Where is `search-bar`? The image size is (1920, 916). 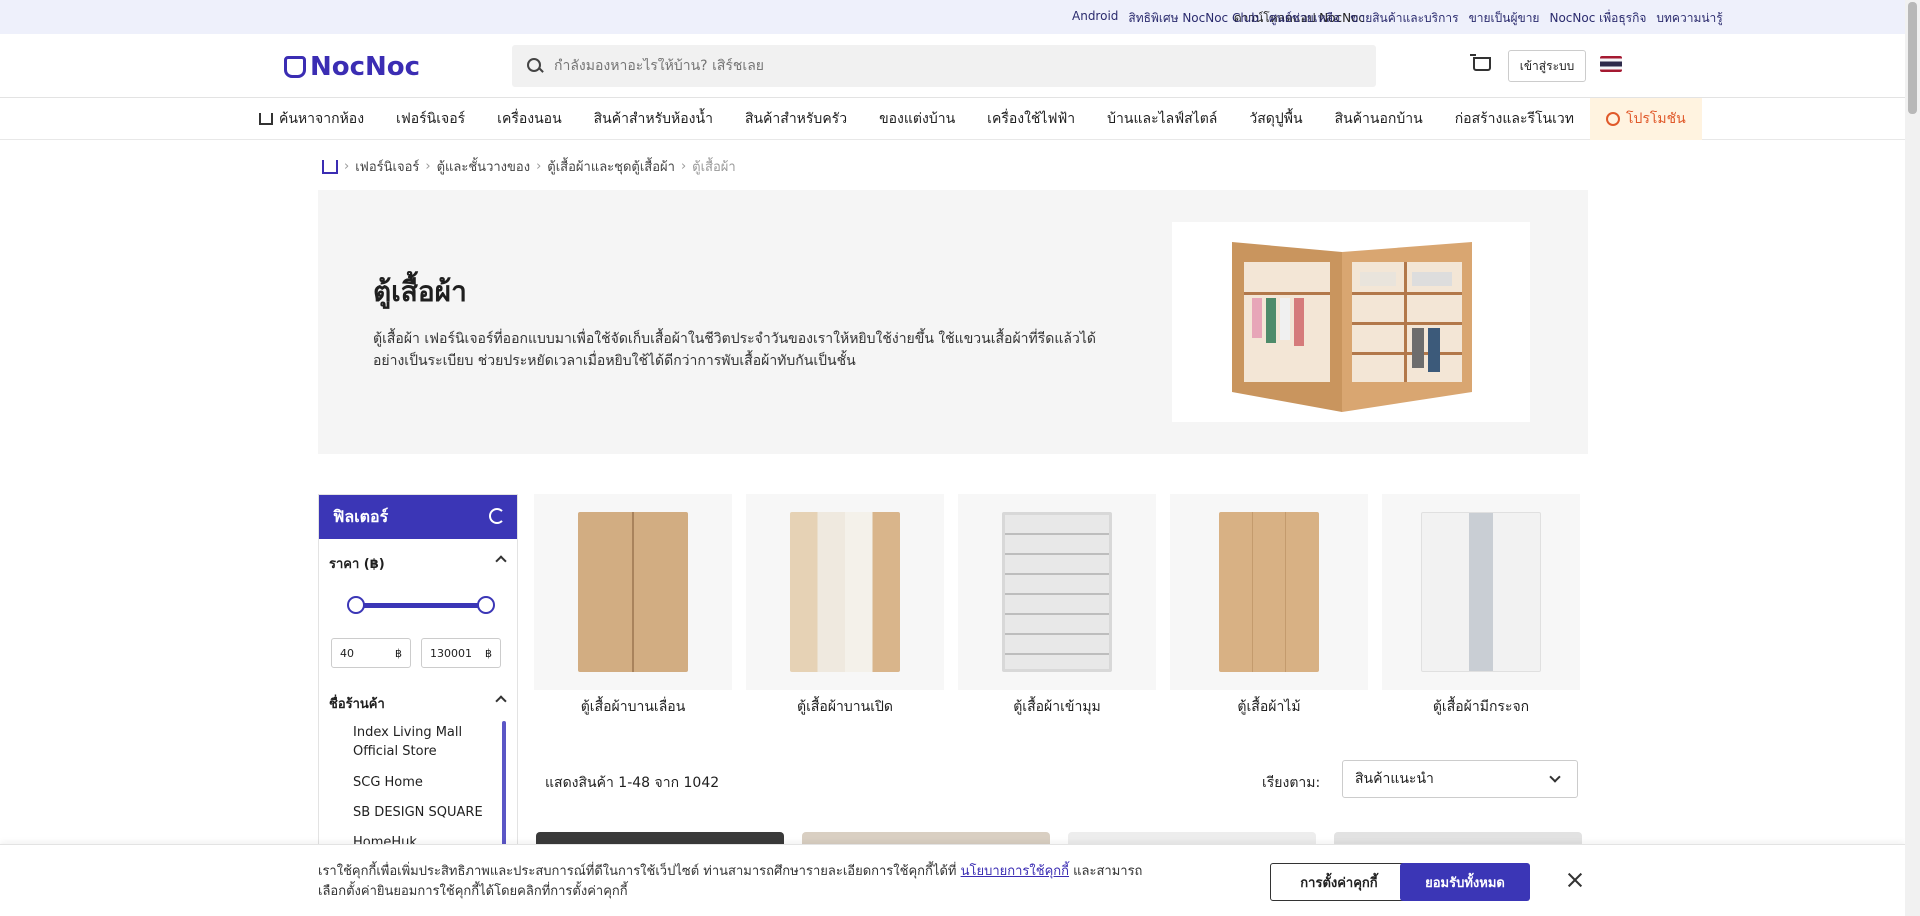
search-bar is located at coordinates (944, 66).